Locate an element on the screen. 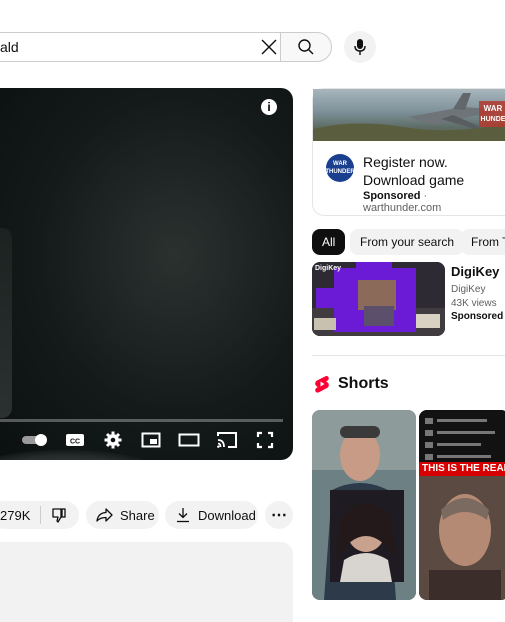  theater-icon is located at coordinates (189, 440).